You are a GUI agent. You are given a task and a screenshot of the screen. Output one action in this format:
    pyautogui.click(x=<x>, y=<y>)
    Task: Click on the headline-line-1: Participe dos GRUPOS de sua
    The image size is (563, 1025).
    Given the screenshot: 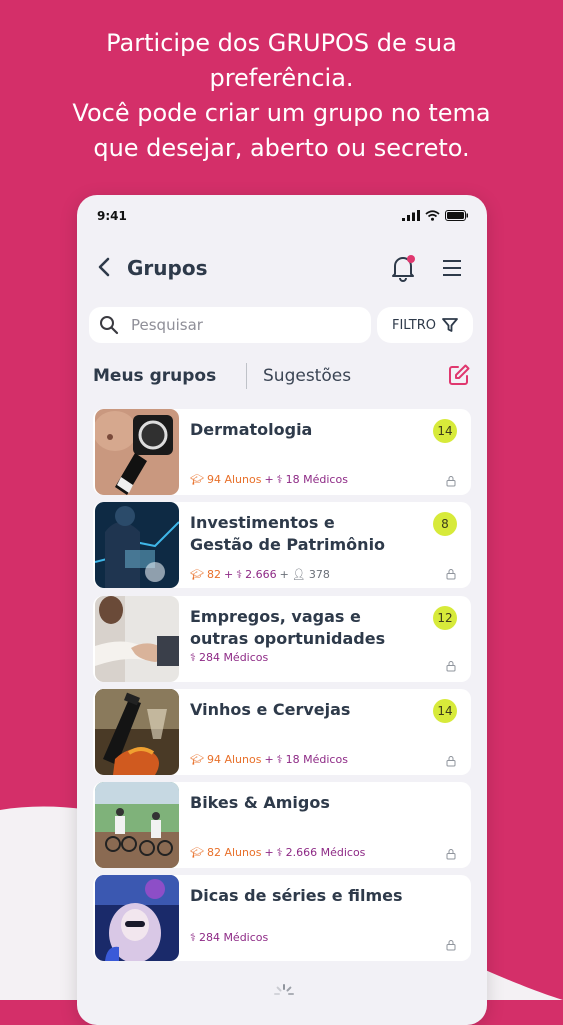 What is the action you would take?
    pyautogui.click(x=281, y=43)
    